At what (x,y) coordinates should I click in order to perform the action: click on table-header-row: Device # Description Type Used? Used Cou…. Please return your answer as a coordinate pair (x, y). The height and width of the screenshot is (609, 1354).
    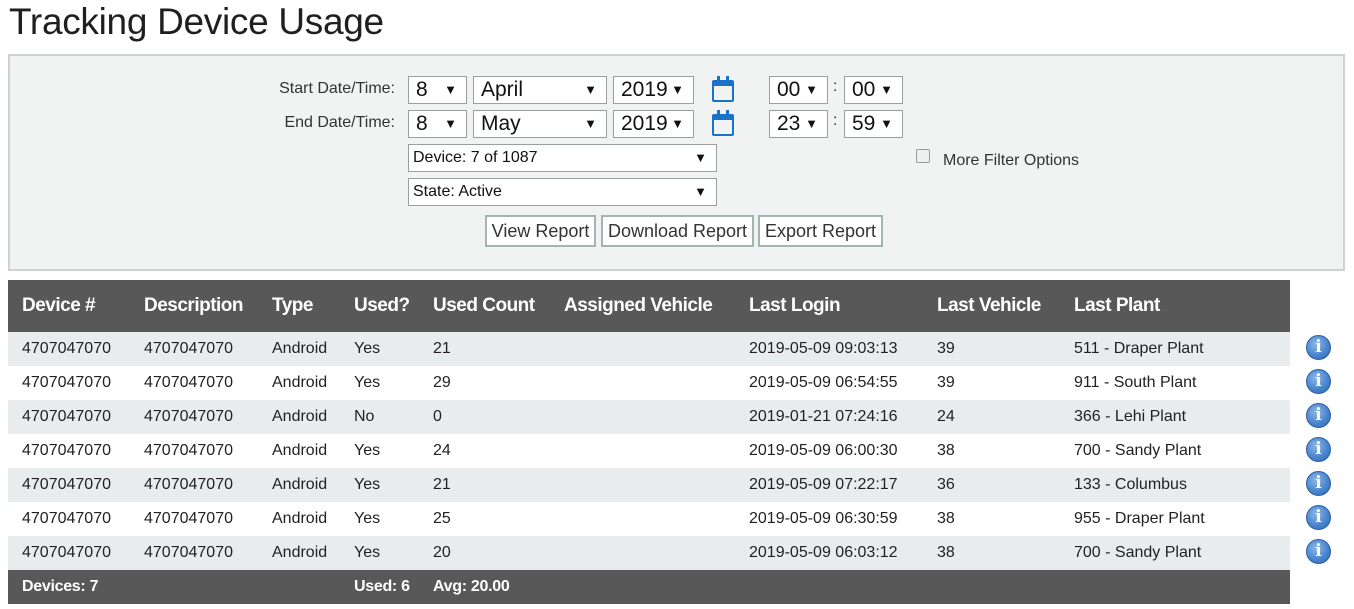
    Looking at the image, I should click on (649, 306).